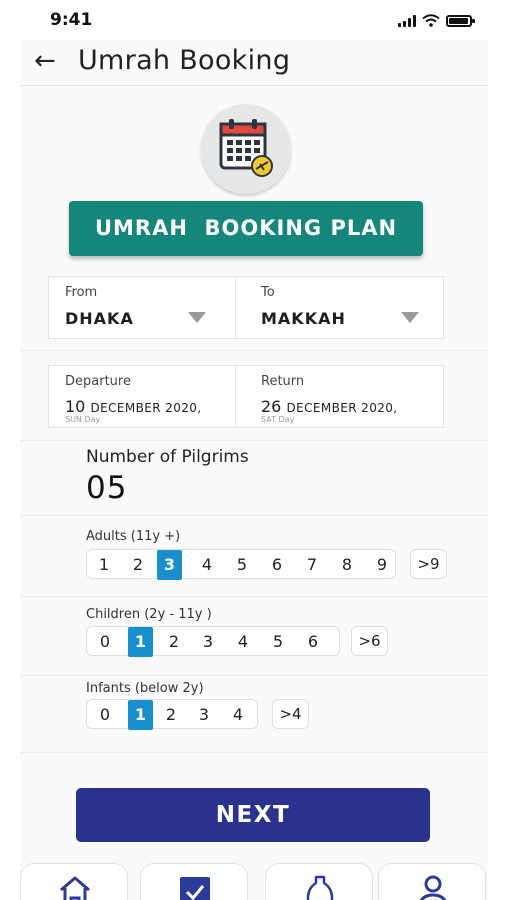 This screenshot has width=506, height=900. I want to click on departure-weekday: SUN Day, so click(83, 419).